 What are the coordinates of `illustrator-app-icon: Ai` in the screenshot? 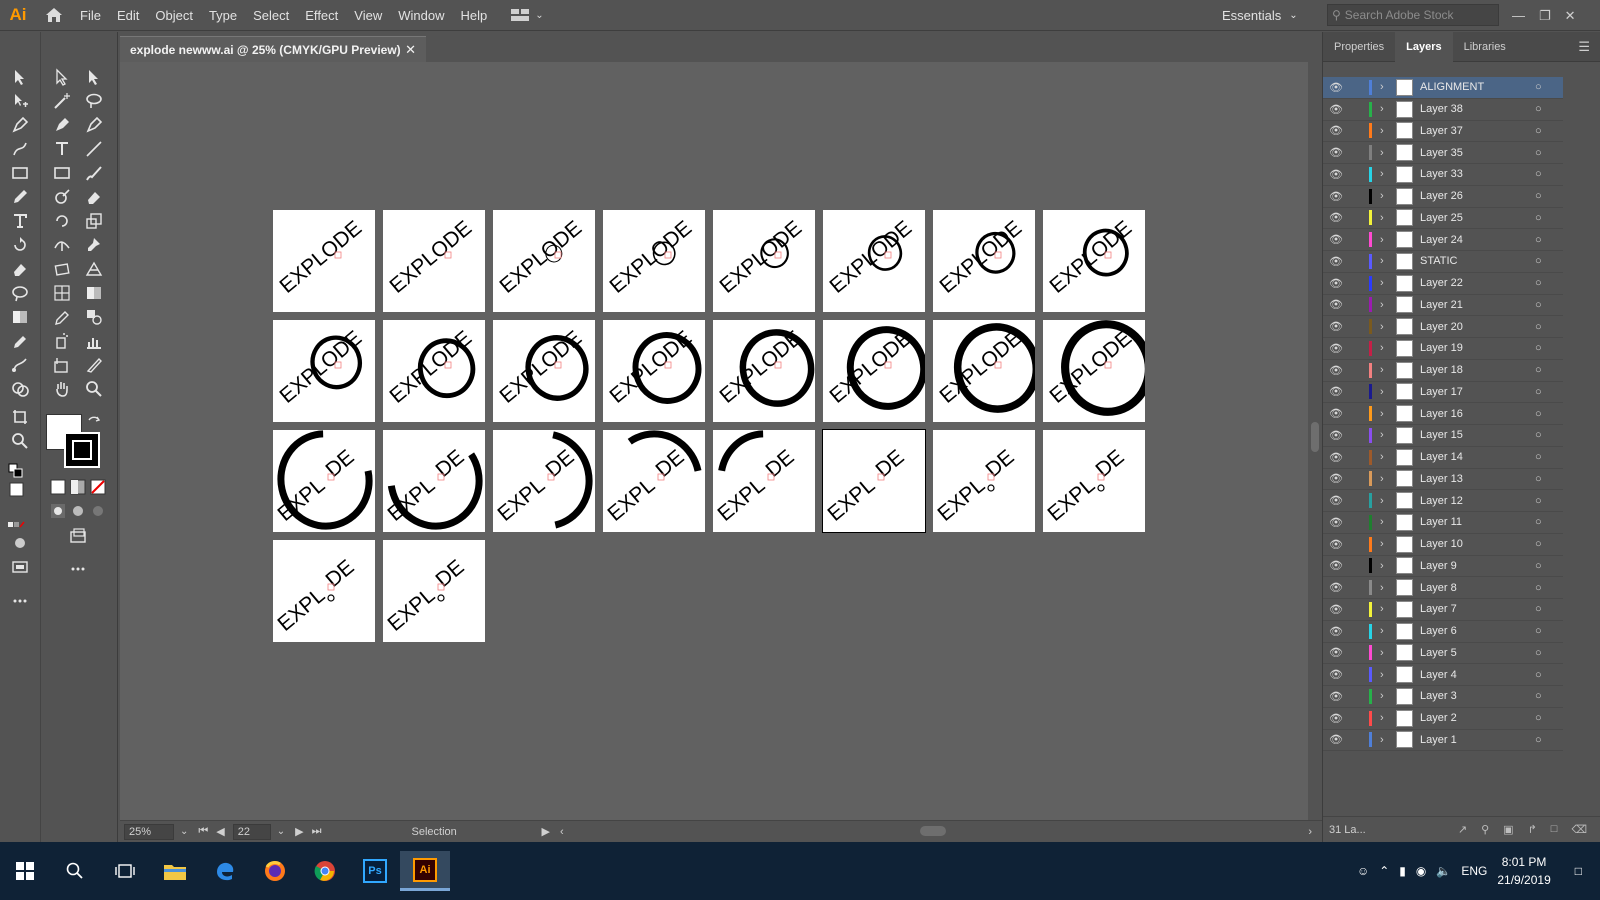 It's located at (425, 871).